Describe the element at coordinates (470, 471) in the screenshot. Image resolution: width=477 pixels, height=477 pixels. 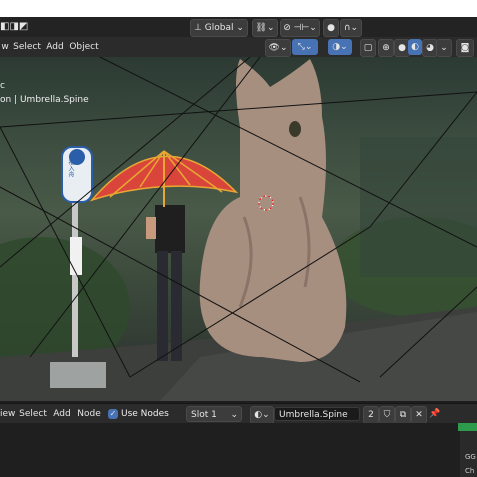
I see `side-panel-item-2: Ch` at that location.